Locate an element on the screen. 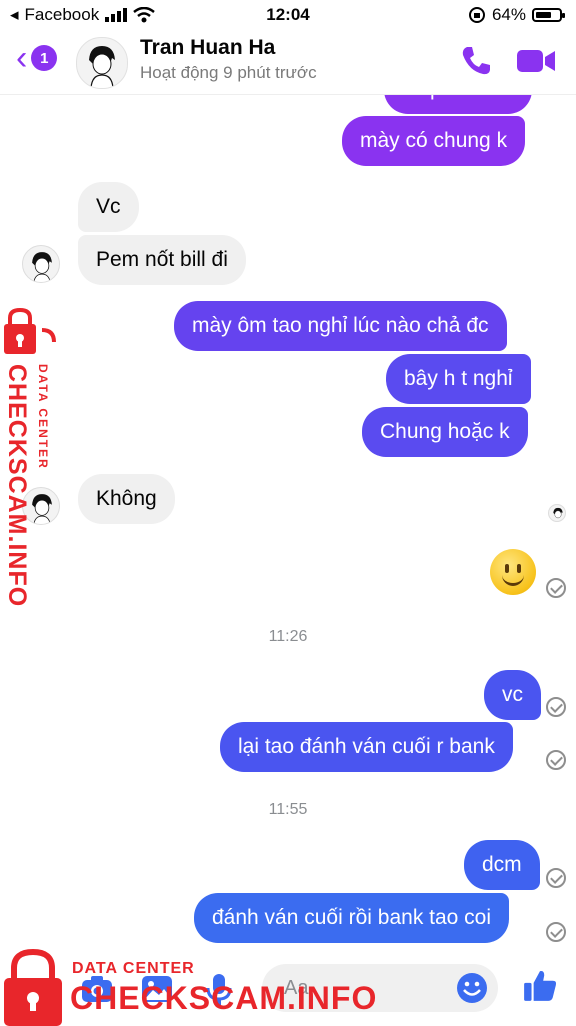  watermark-horizontal: DATA CENTER CHECKSCAM.INFO is located at coordinates (288, 985).